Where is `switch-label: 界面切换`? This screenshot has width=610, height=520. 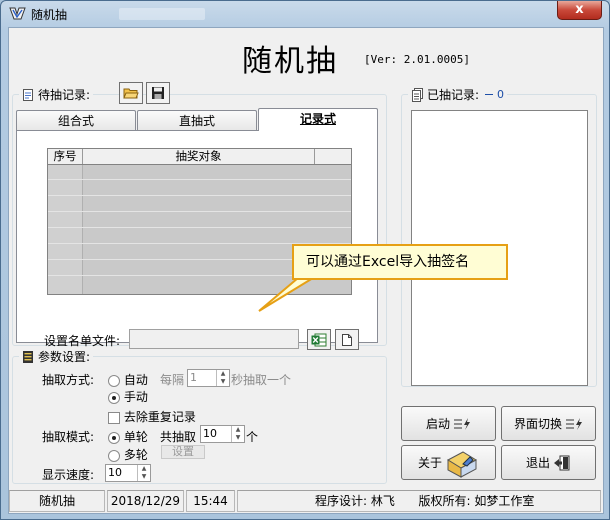
switch-label: 界面切换 is located at coordinates (537, 424).